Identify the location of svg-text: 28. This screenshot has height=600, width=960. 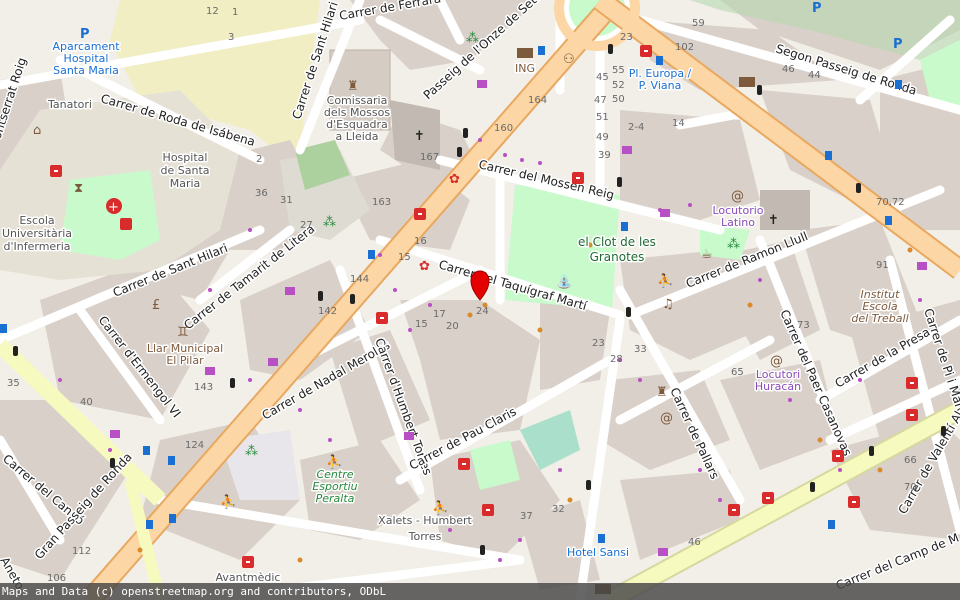
(616, 359).